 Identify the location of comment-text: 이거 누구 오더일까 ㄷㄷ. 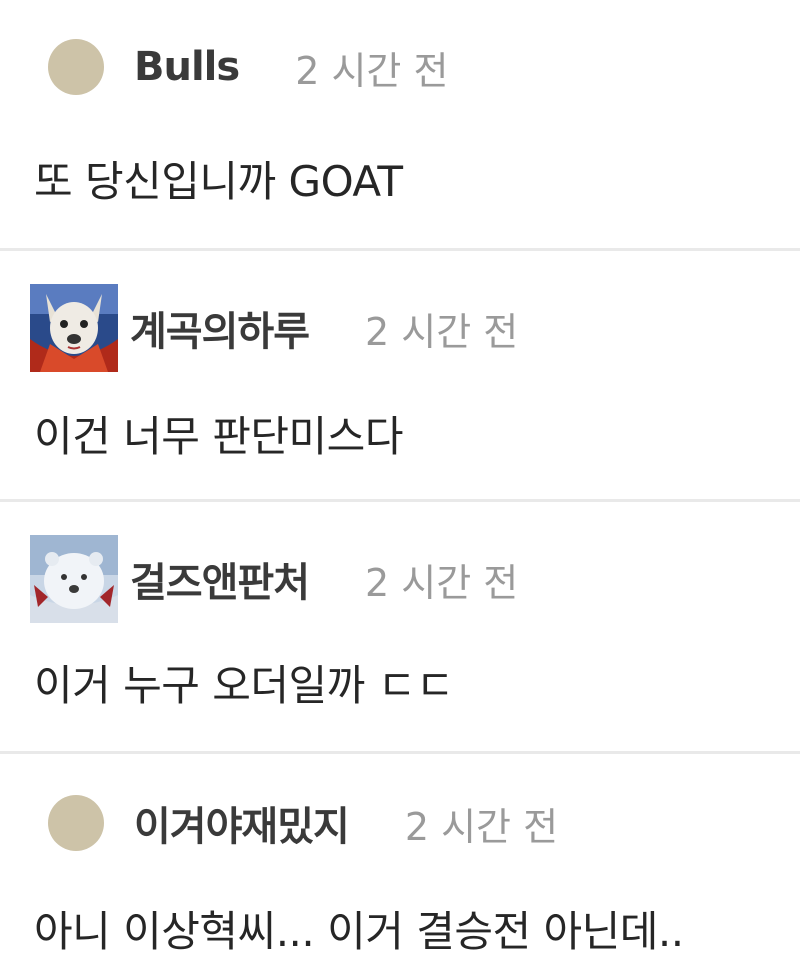
(244, 685).